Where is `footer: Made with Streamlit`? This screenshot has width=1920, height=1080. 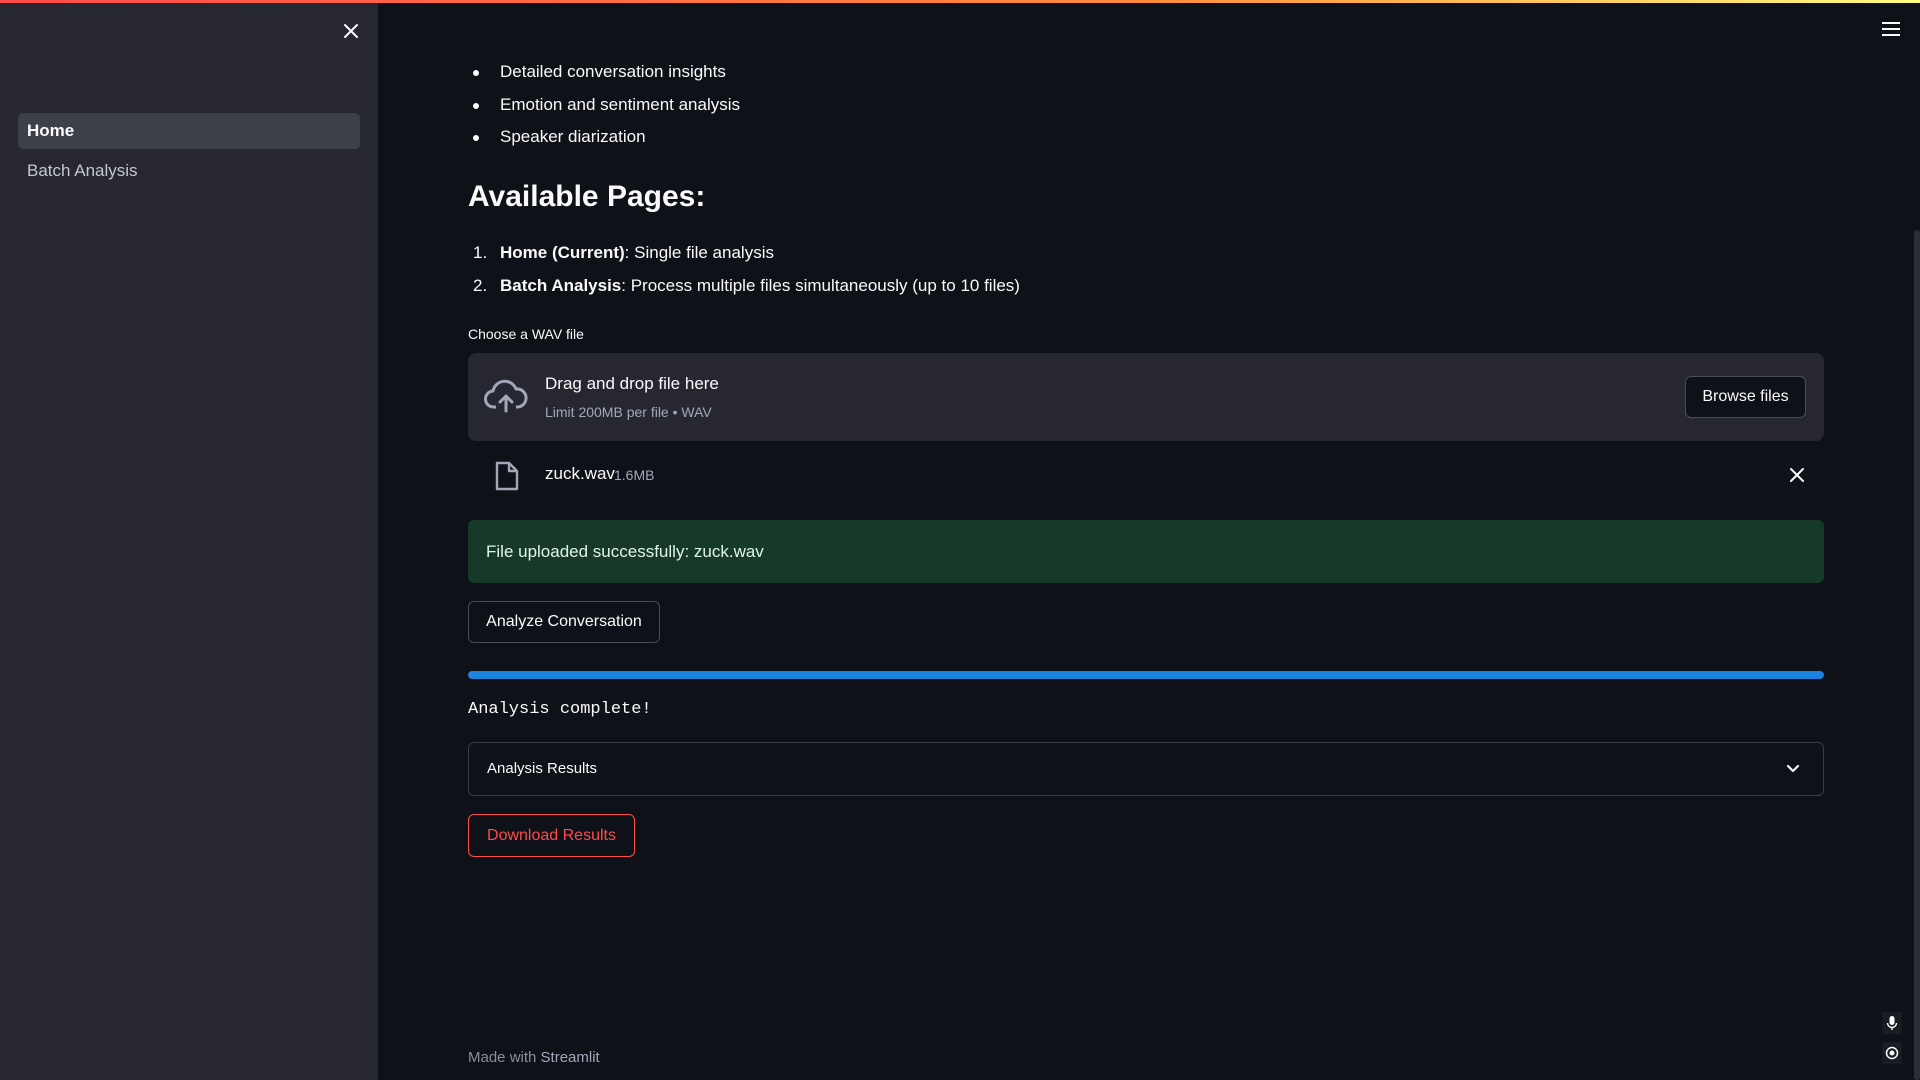 footer: Made with Streamlit is located at coordinates (534, 1057).